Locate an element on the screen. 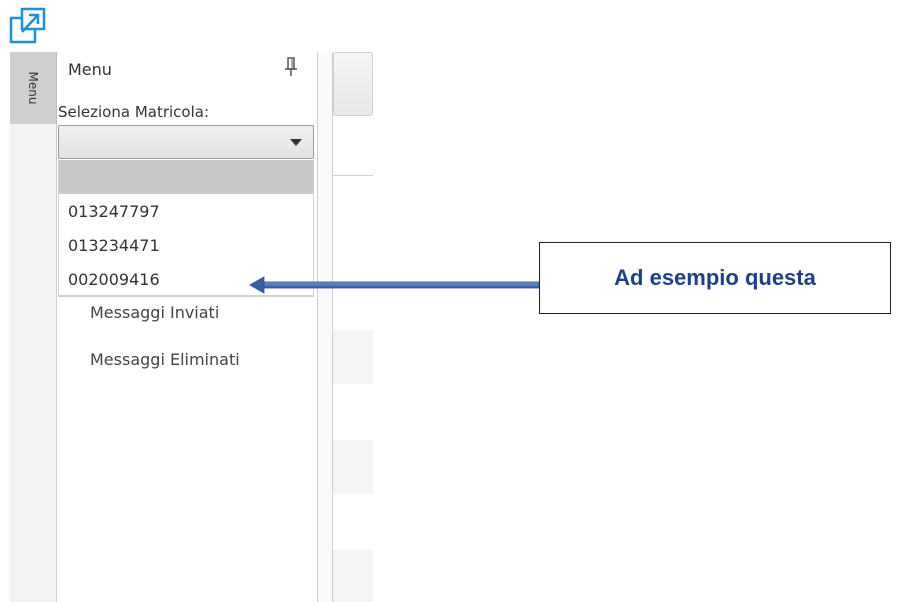 Image resolution: width=903 pixels, height=602 pixels. matricola-select is located at coordinates (186, 142).